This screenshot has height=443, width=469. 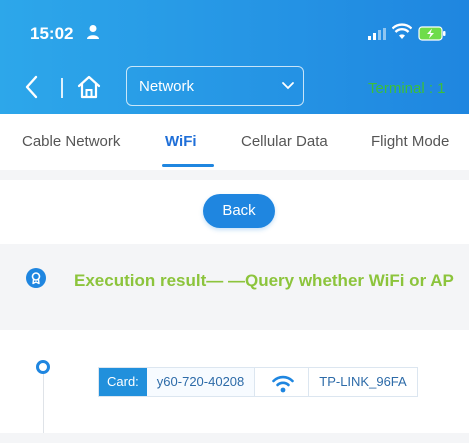 I want to click on tab-flight-mode: Flight Mode, so click(x=410, y=141).